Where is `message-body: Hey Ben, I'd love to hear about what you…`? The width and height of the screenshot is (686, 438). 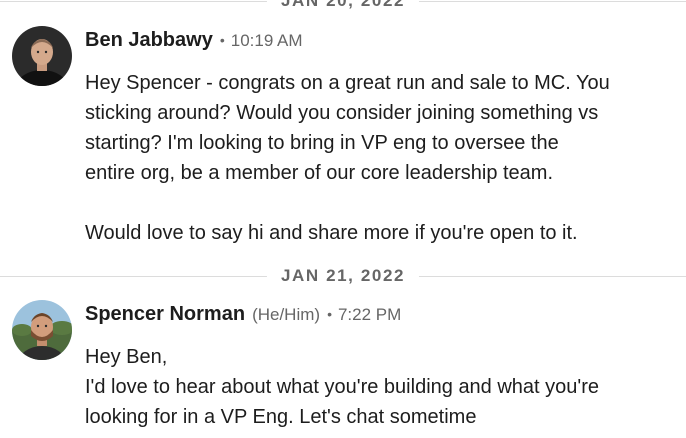
message-body: Hey Ben, I'd love to hear about what you… is located at coordinates (342, 387).